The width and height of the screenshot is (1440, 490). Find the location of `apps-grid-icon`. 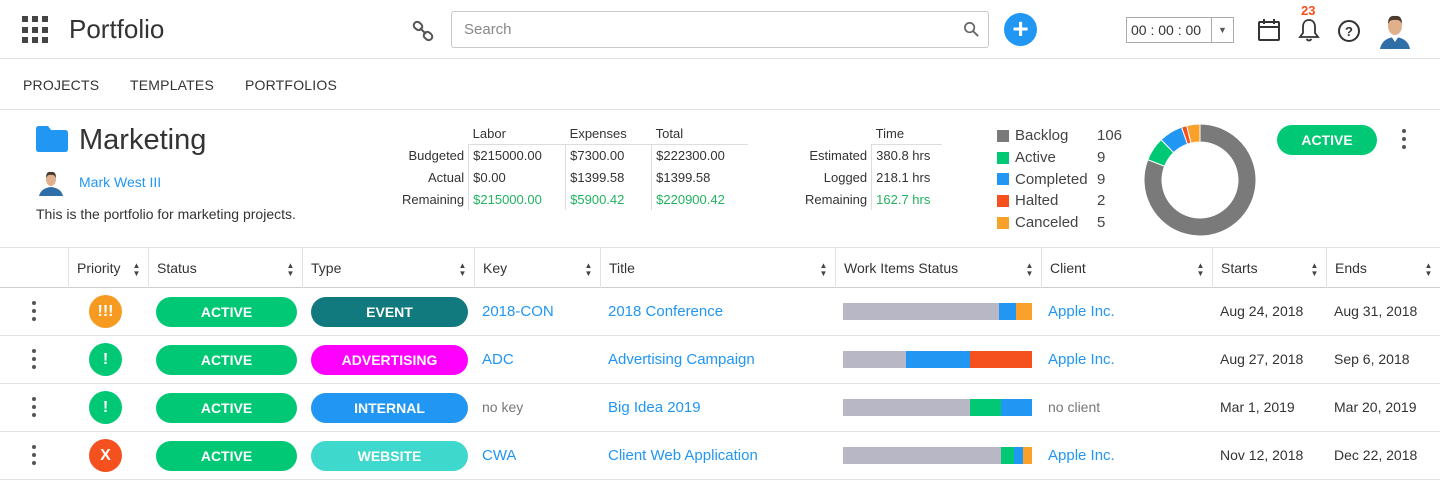

apps-grid-icon is located at coordinates (36, 30).